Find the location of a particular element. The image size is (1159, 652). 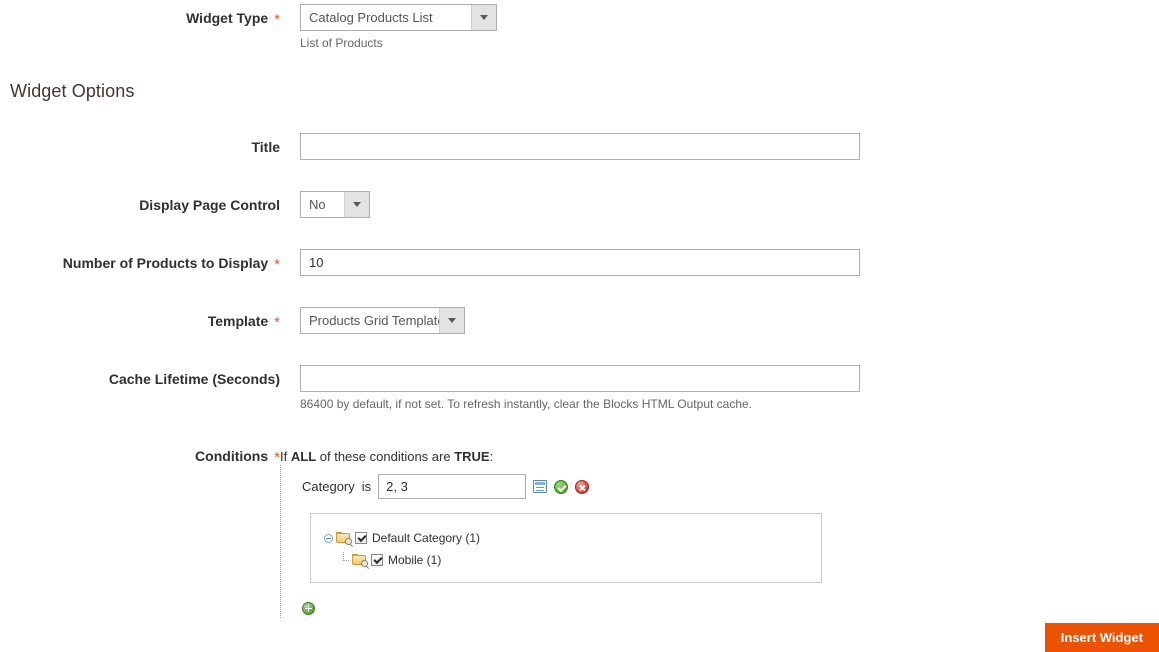

template-select: Products Grid Template is located at coordinates (382, 320).